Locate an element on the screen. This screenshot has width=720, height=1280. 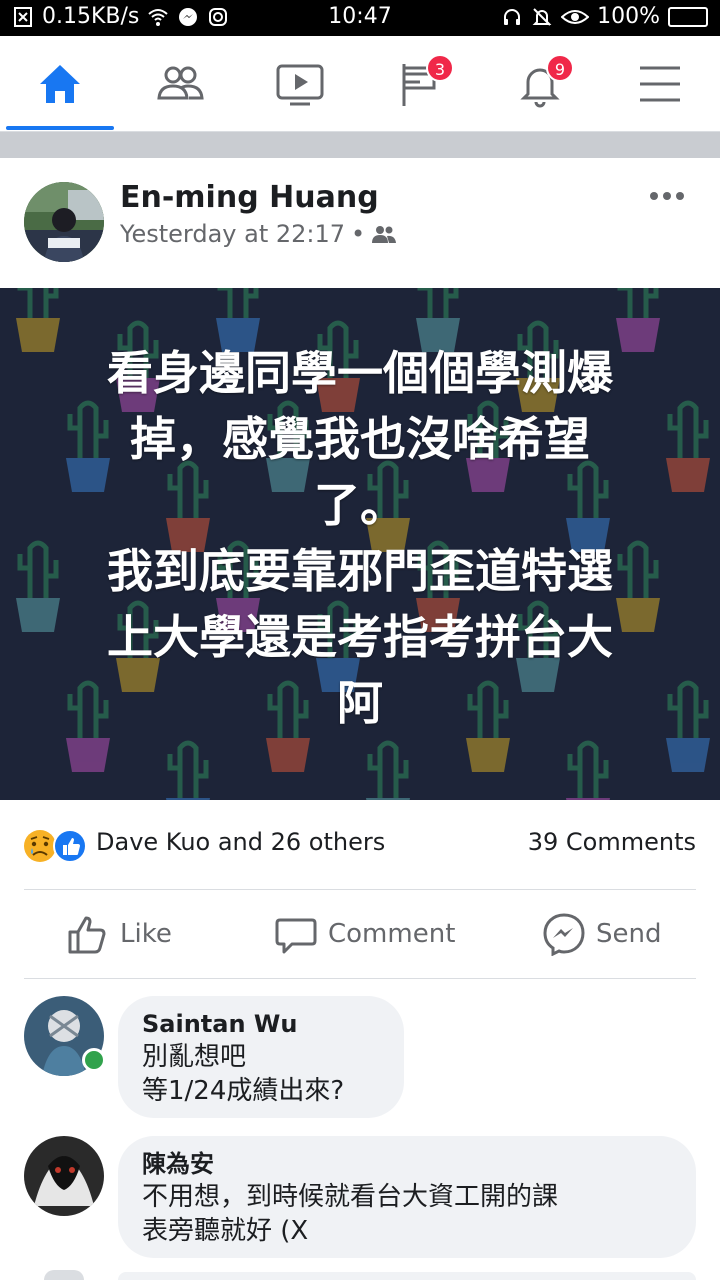
menu-icon is located at coordinates (660, 84).